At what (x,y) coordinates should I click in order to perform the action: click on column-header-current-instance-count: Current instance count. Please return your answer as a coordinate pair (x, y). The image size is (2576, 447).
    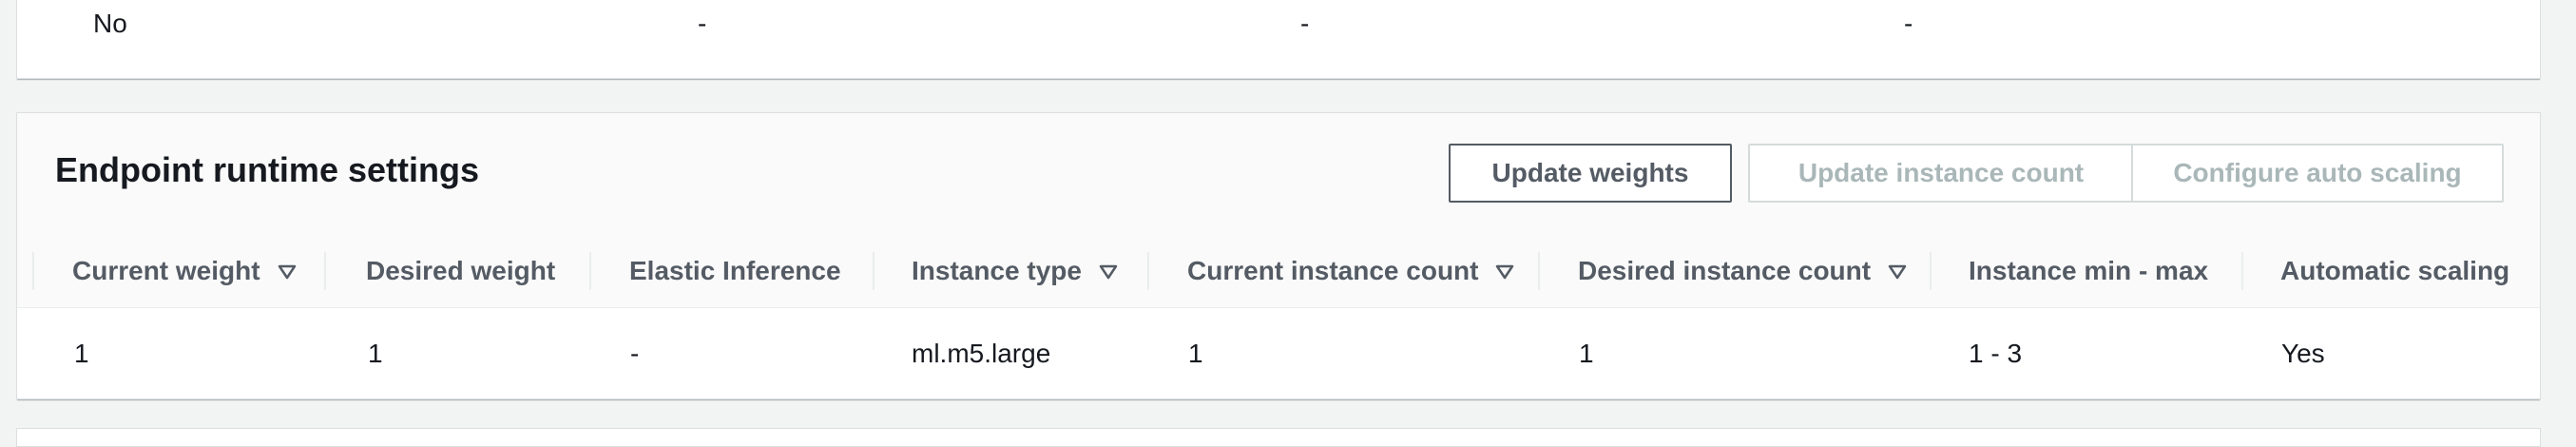
    Looking at the image, I should click on (1350, 271).